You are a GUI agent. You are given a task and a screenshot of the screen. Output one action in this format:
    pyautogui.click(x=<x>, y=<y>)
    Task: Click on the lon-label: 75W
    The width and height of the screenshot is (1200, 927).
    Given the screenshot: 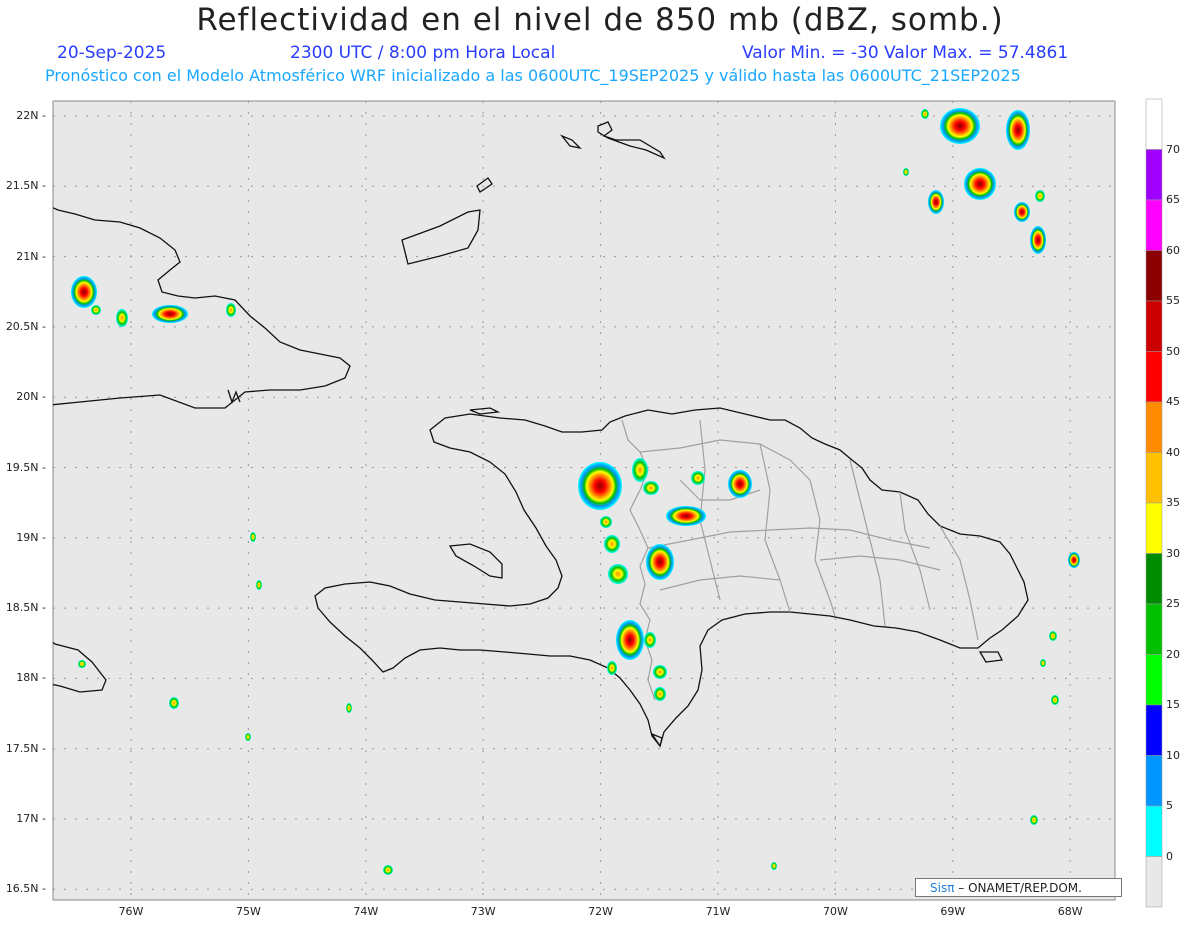 What is the action you would take?
    pyautogui.click(x=248, y=911)
    